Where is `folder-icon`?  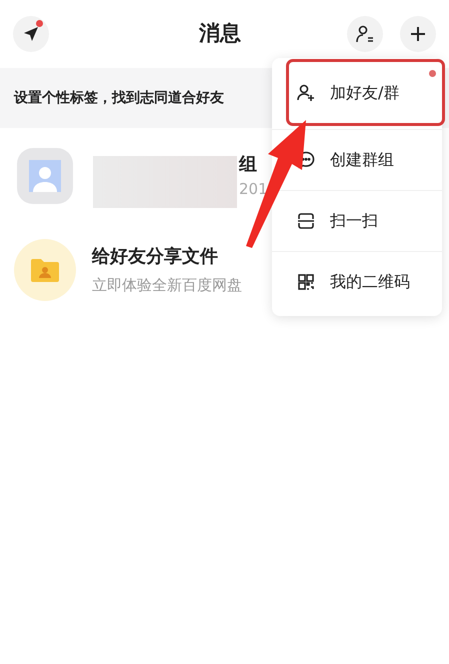
folder-icon is located at coordinates (45, 270).